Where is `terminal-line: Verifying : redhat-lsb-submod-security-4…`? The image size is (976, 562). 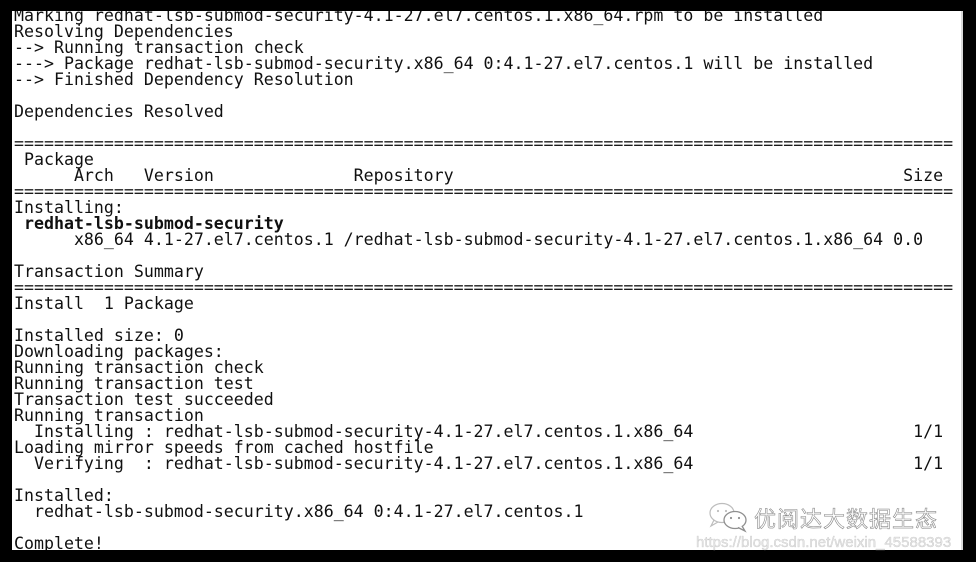
terminal-line: Verifying : redhat-lsb-submod-security-4… is located at coordinates (479, 463).